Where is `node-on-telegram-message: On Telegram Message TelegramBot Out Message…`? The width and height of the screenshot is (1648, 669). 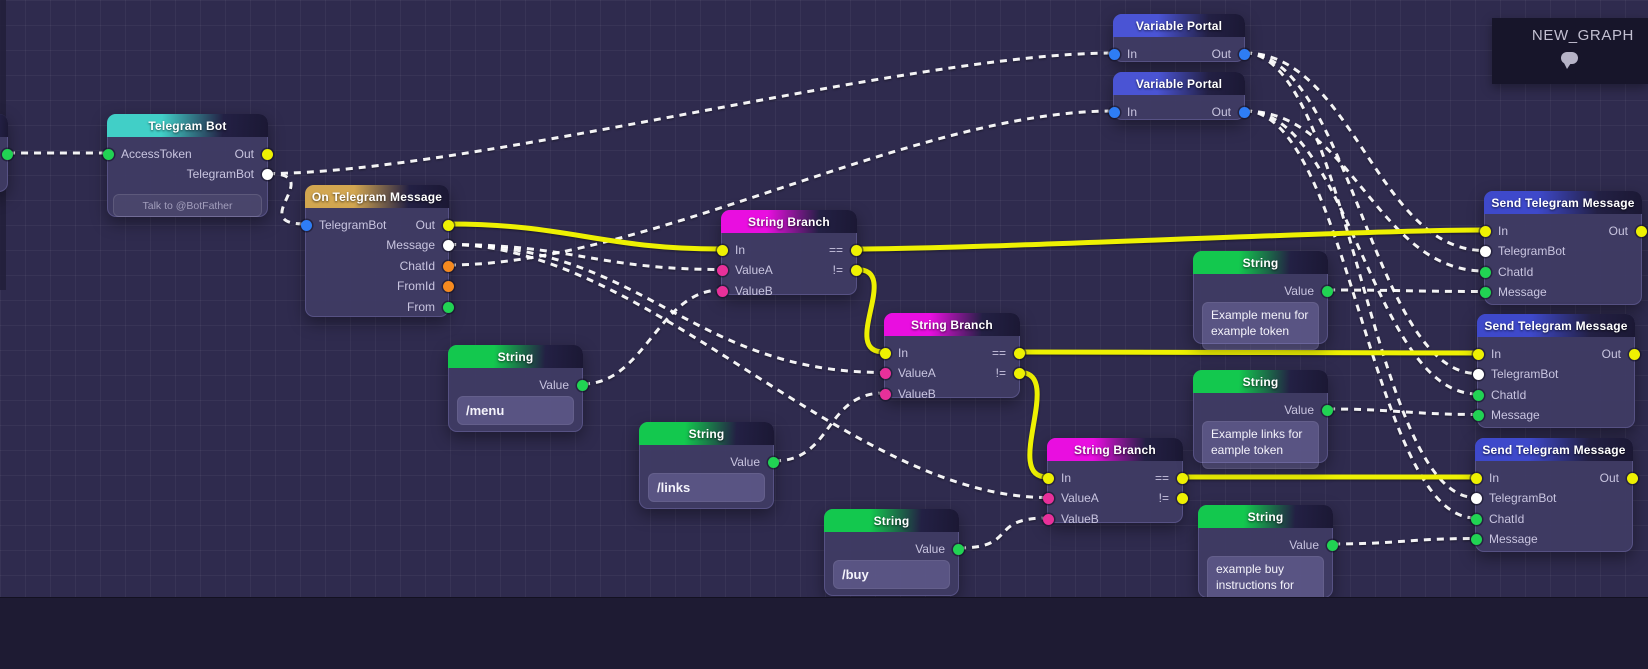 node-on-telegram-message: On Telegram Message TelegramBot Out Message… is located at coordinates (377, 251).